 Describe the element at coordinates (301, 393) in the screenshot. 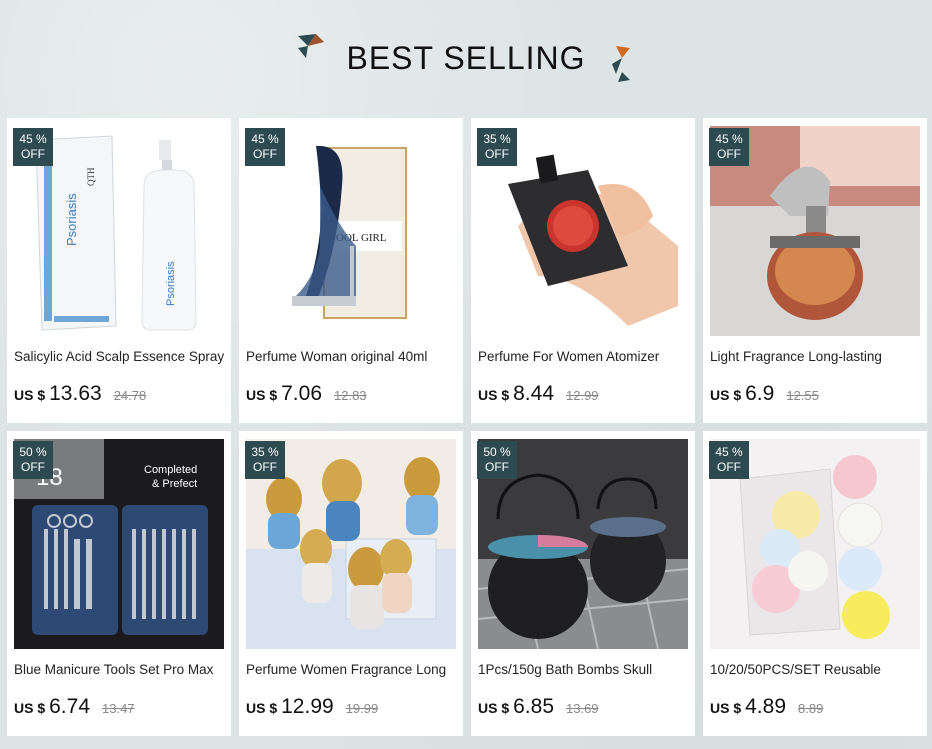

I see `price: 7.06` at that location.